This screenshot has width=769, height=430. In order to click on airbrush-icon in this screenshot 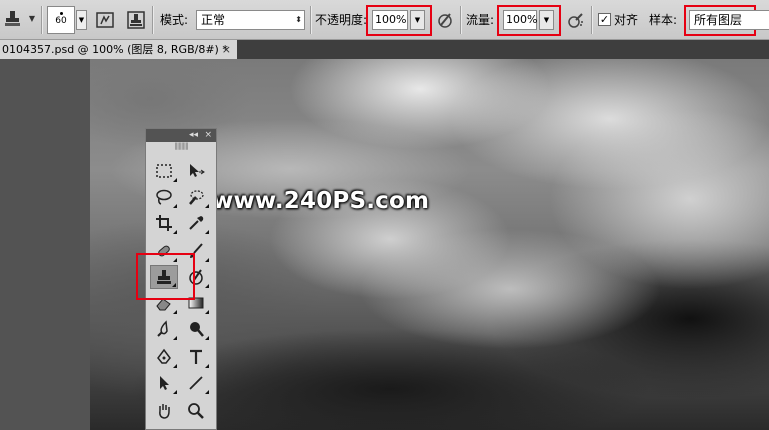, I will do `click(576, 20)`.